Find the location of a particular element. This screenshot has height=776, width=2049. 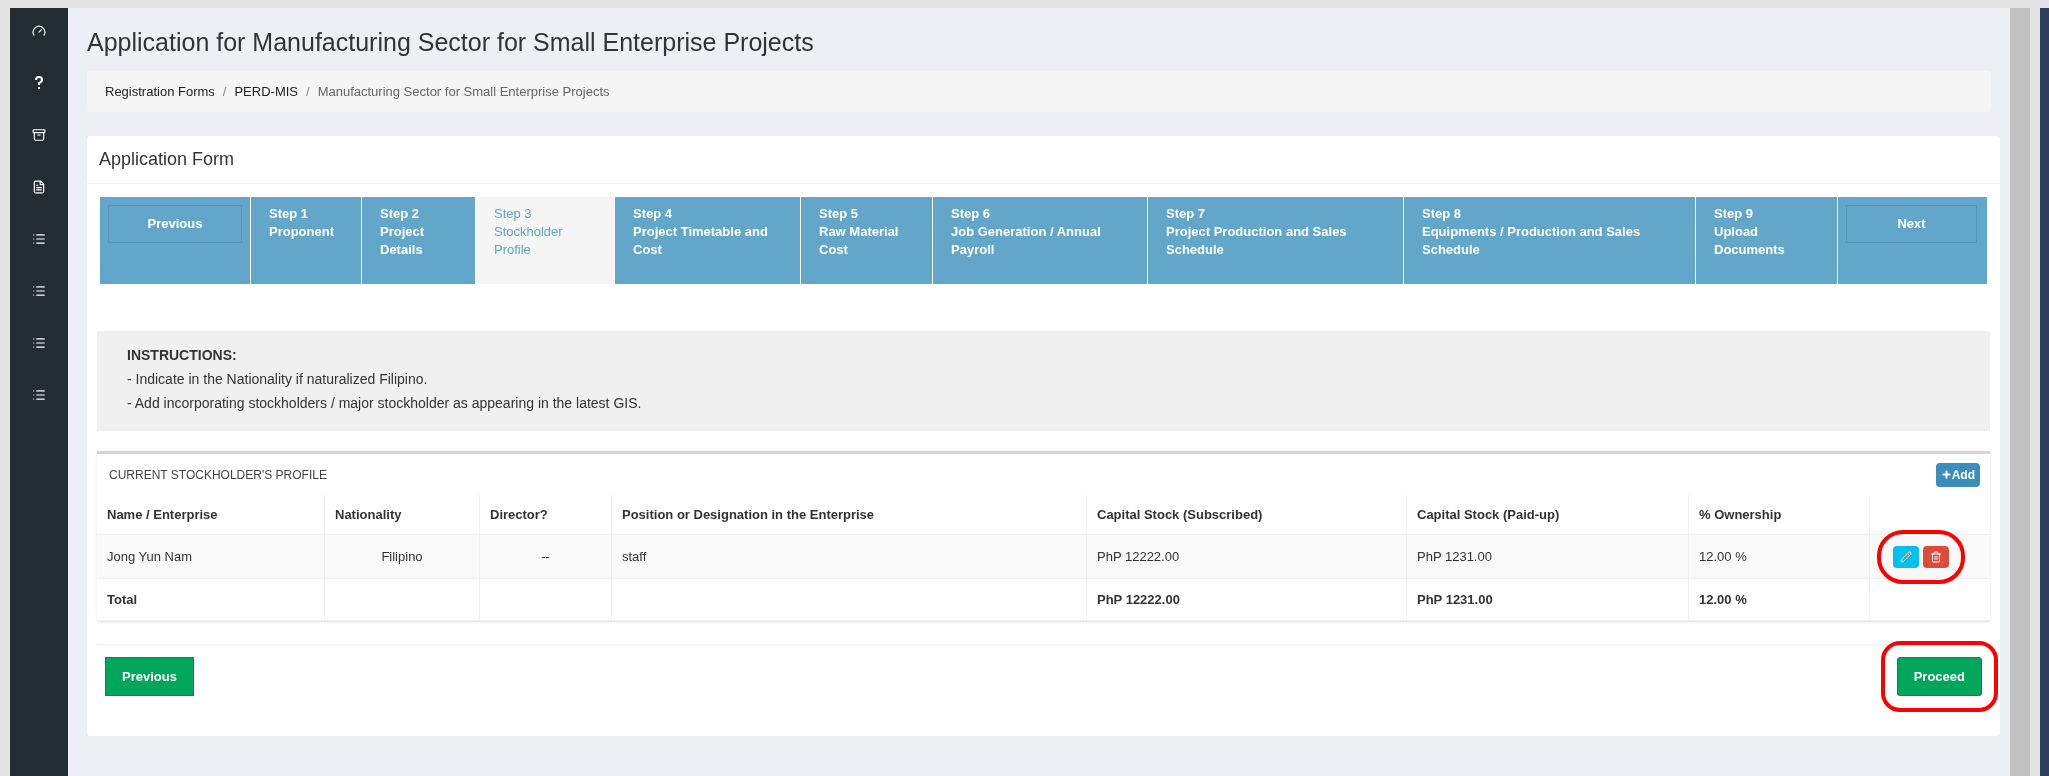

pencil-icon is located at coordinates (1906, 556).